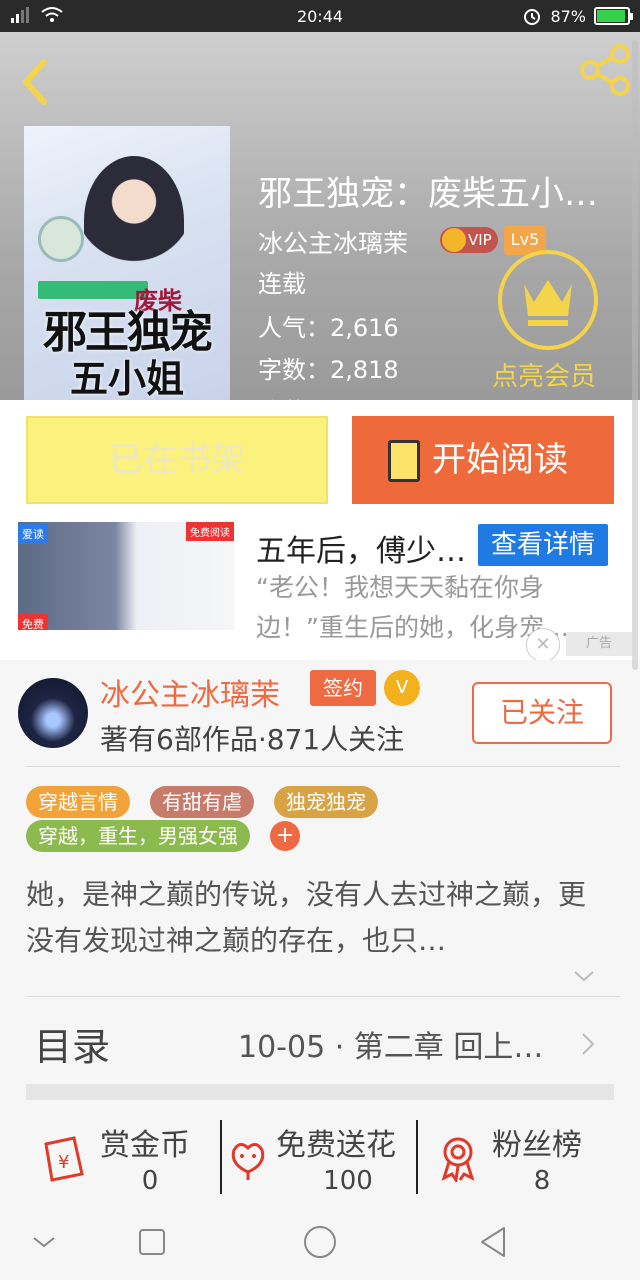  What do you see at coordinates (588, 1044) in the screenshot?
I see `chevron-right-icon` at bounding box center [588, 1044].